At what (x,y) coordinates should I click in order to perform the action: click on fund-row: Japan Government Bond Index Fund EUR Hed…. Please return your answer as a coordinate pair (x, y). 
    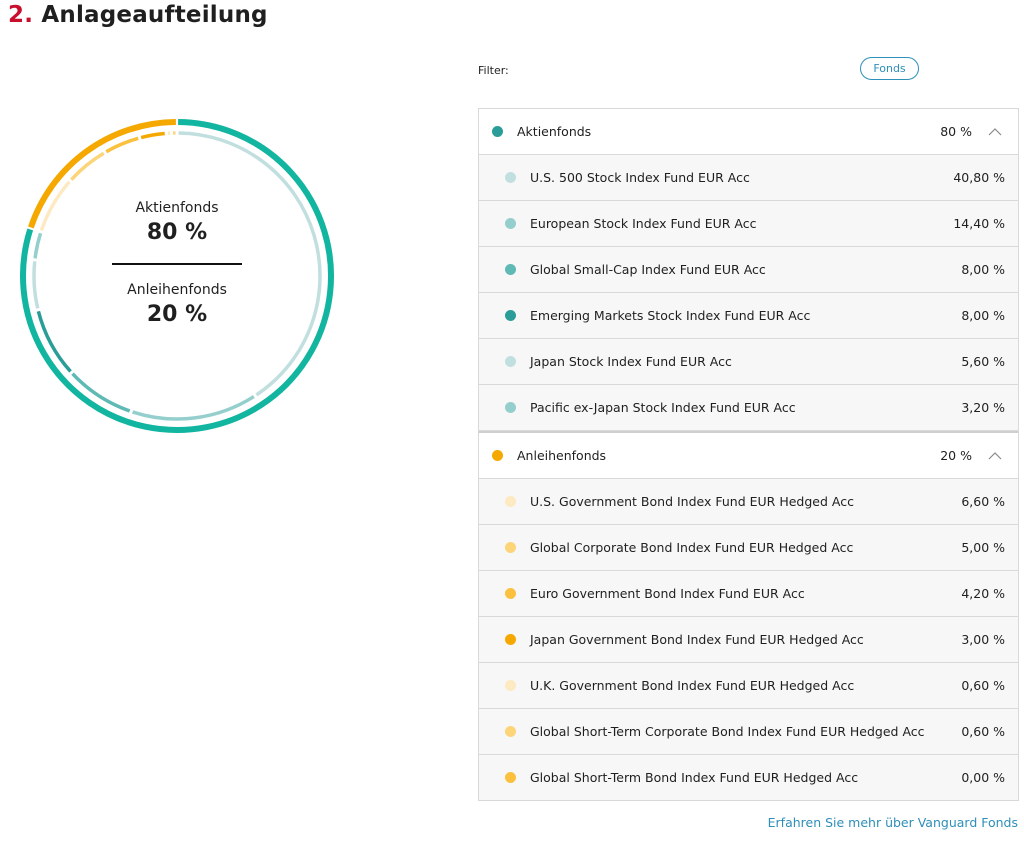
    Looking at the image, I should click on (748, 640).